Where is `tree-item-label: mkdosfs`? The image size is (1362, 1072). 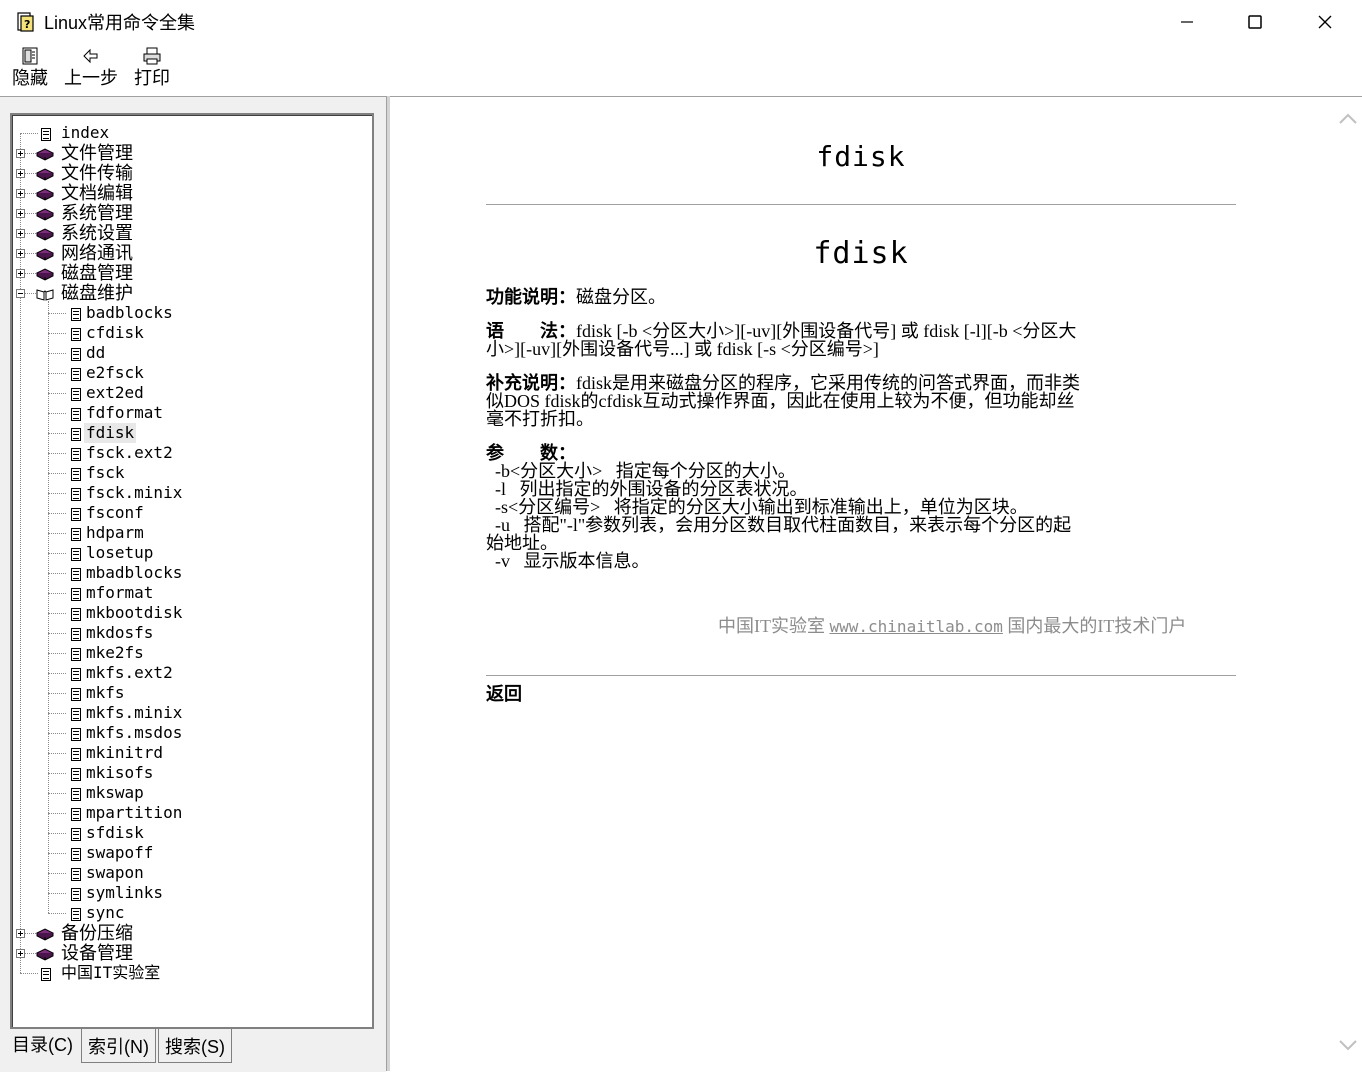
tree-item-label: mkdosfs is located at coordinates (120, 632).